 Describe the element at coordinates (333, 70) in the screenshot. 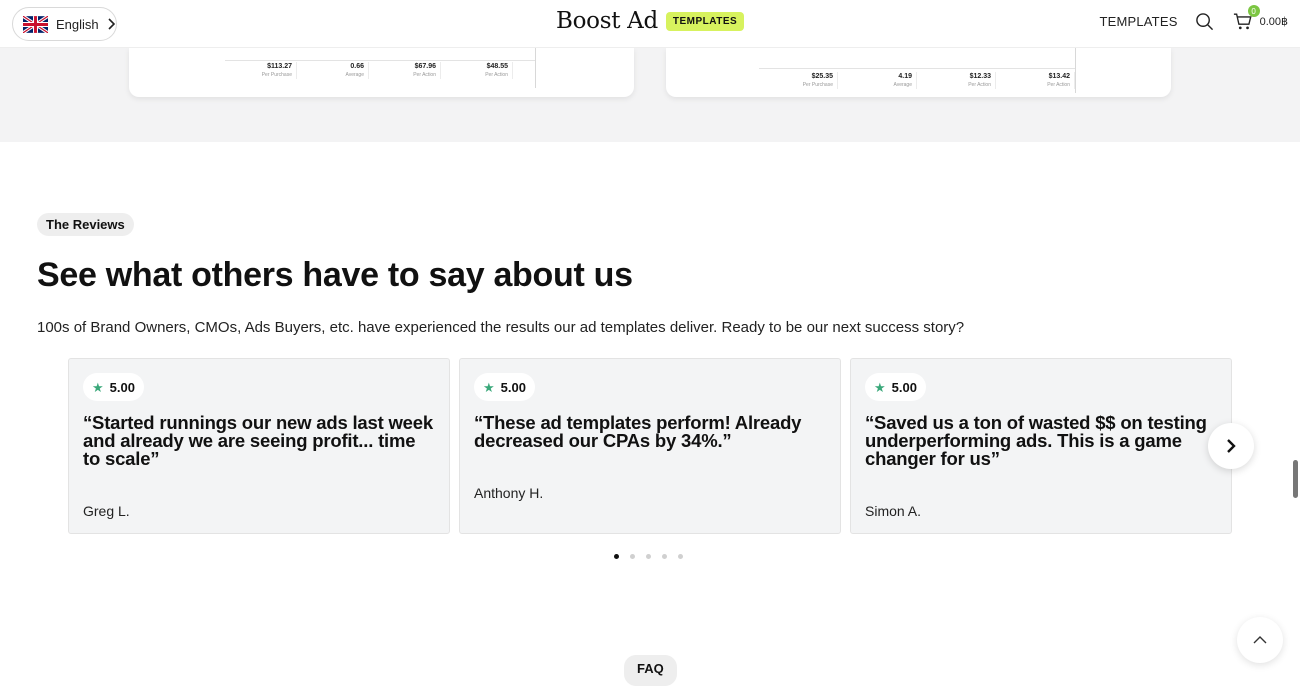

I see `stat-cell: 0.66 Average` at that location.